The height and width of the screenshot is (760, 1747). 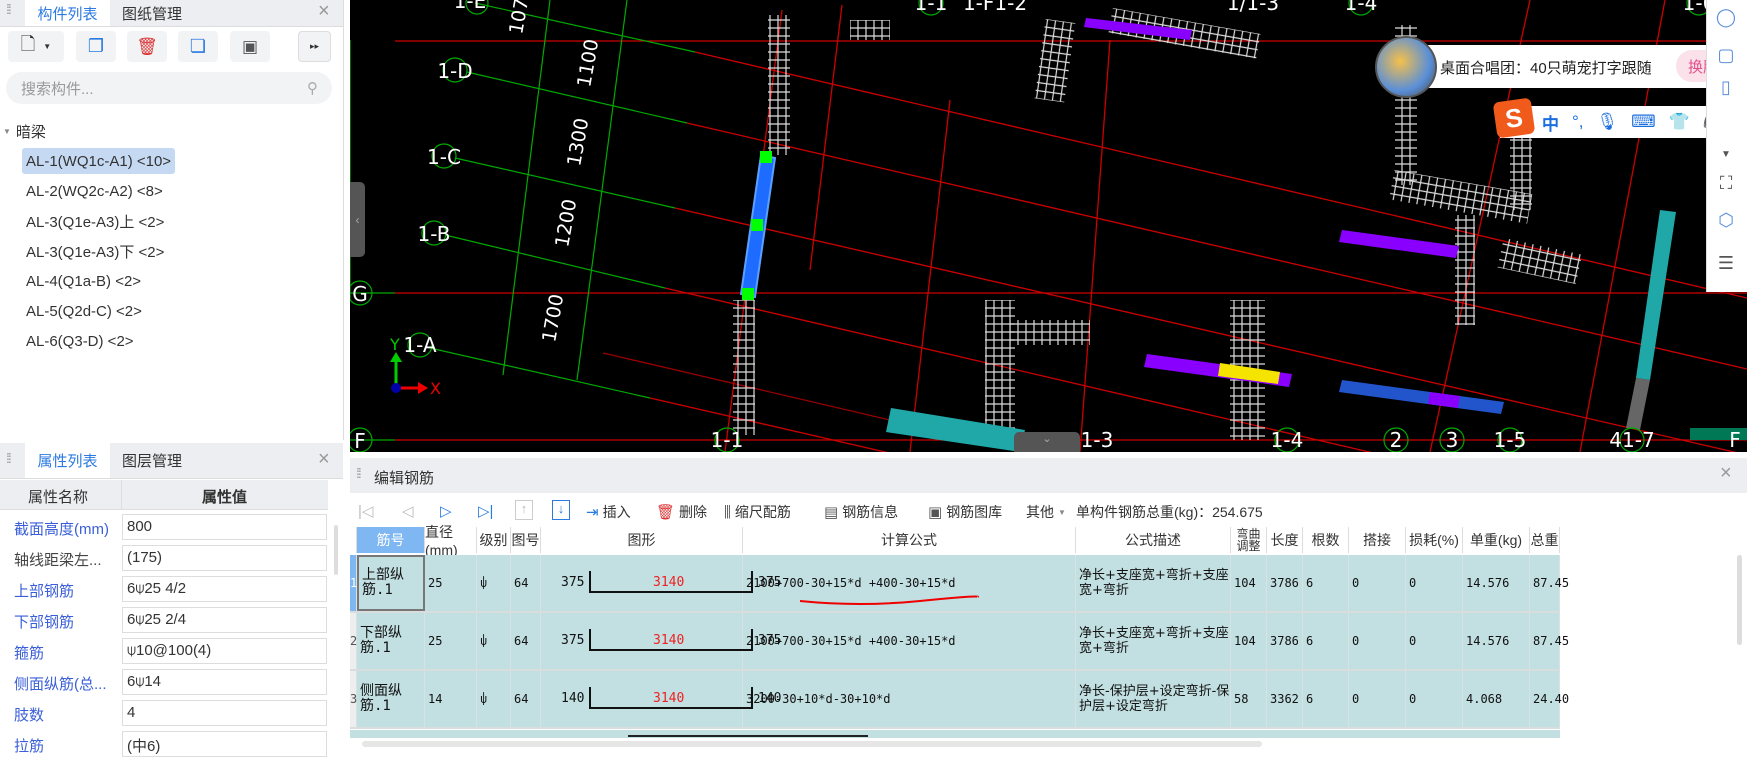 I want to click on copy-to-floor-button: ❏, so click(x=198, y=46).